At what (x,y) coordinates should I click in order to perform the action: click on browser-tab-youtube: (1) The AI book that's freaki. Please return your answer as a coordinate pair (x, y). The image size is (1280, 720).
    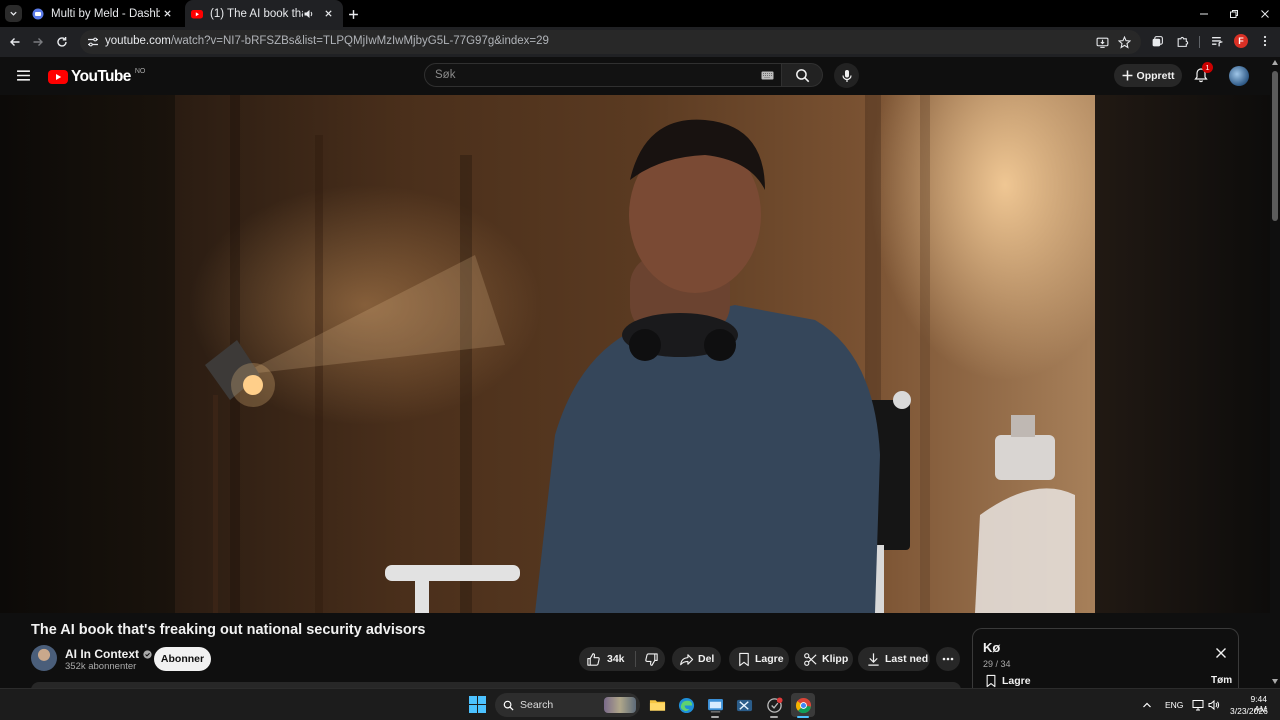
    Looking at the image, I should click on (264, 13).